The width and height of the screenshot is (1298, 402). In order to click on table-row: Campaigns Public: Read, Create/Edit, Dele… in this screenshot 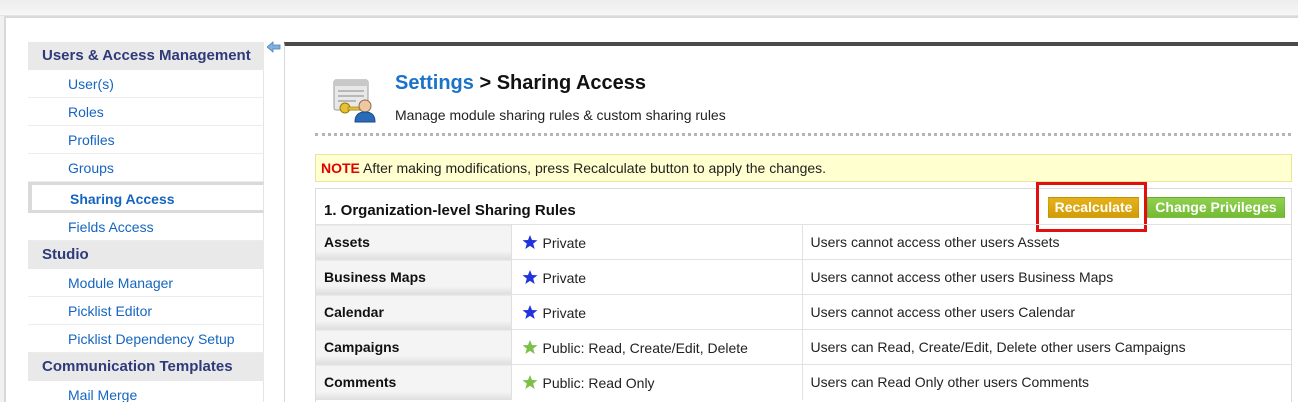, I will do `click(803, 347)`.